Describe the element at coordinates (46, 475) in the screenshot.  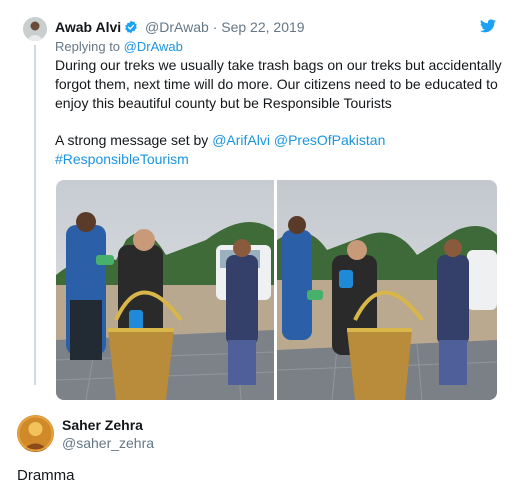
I see `tweet-text: Dramma` at that location.